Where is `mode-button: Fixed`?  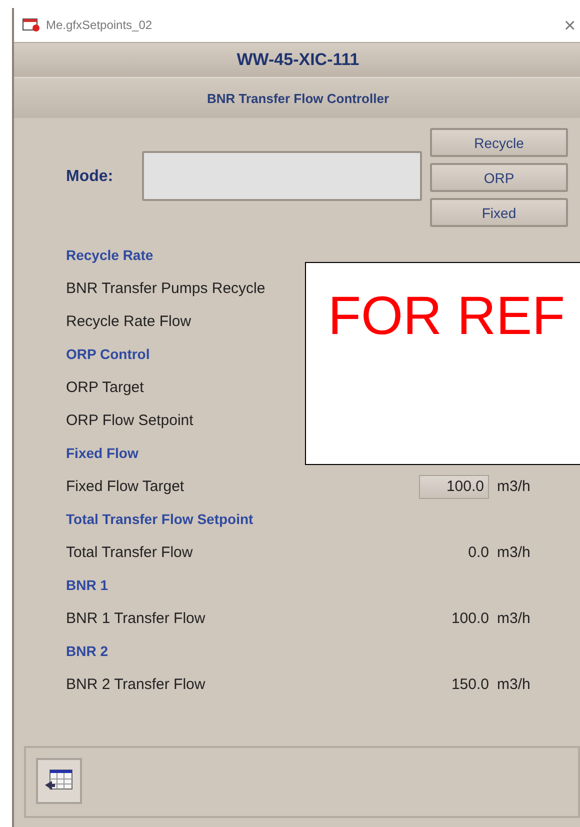
mode-button: Fixed is located at coordinates (499, 212).